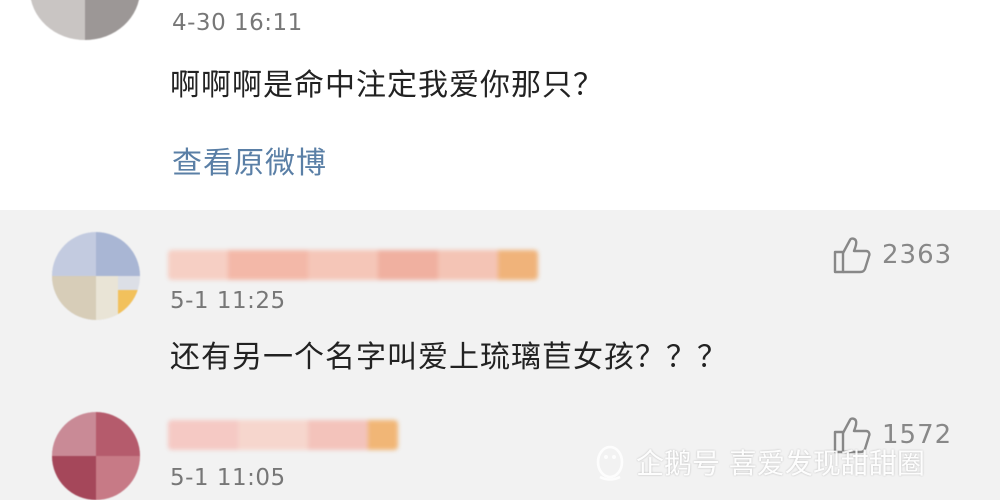 Image resolution: width=1000 pixels, height=500 pixels. Describe the element at coordinates (780, 463) in the screenshot. I see `watermark-text: 企鹅号 喜爱发现甜甜圈` at that location.